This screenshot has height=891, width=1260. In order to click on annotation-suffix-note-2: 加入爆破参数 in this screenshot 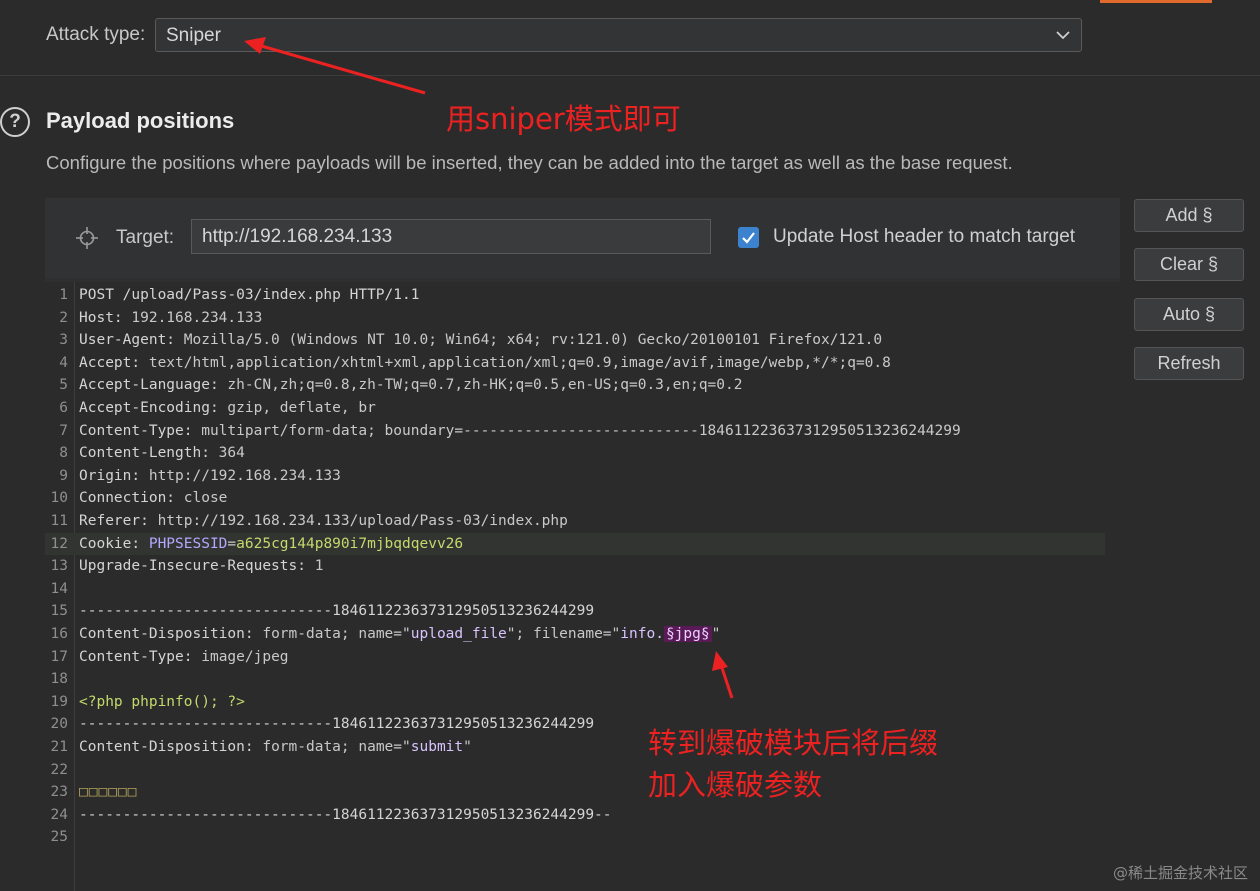, I will do `click(735, 785)`.